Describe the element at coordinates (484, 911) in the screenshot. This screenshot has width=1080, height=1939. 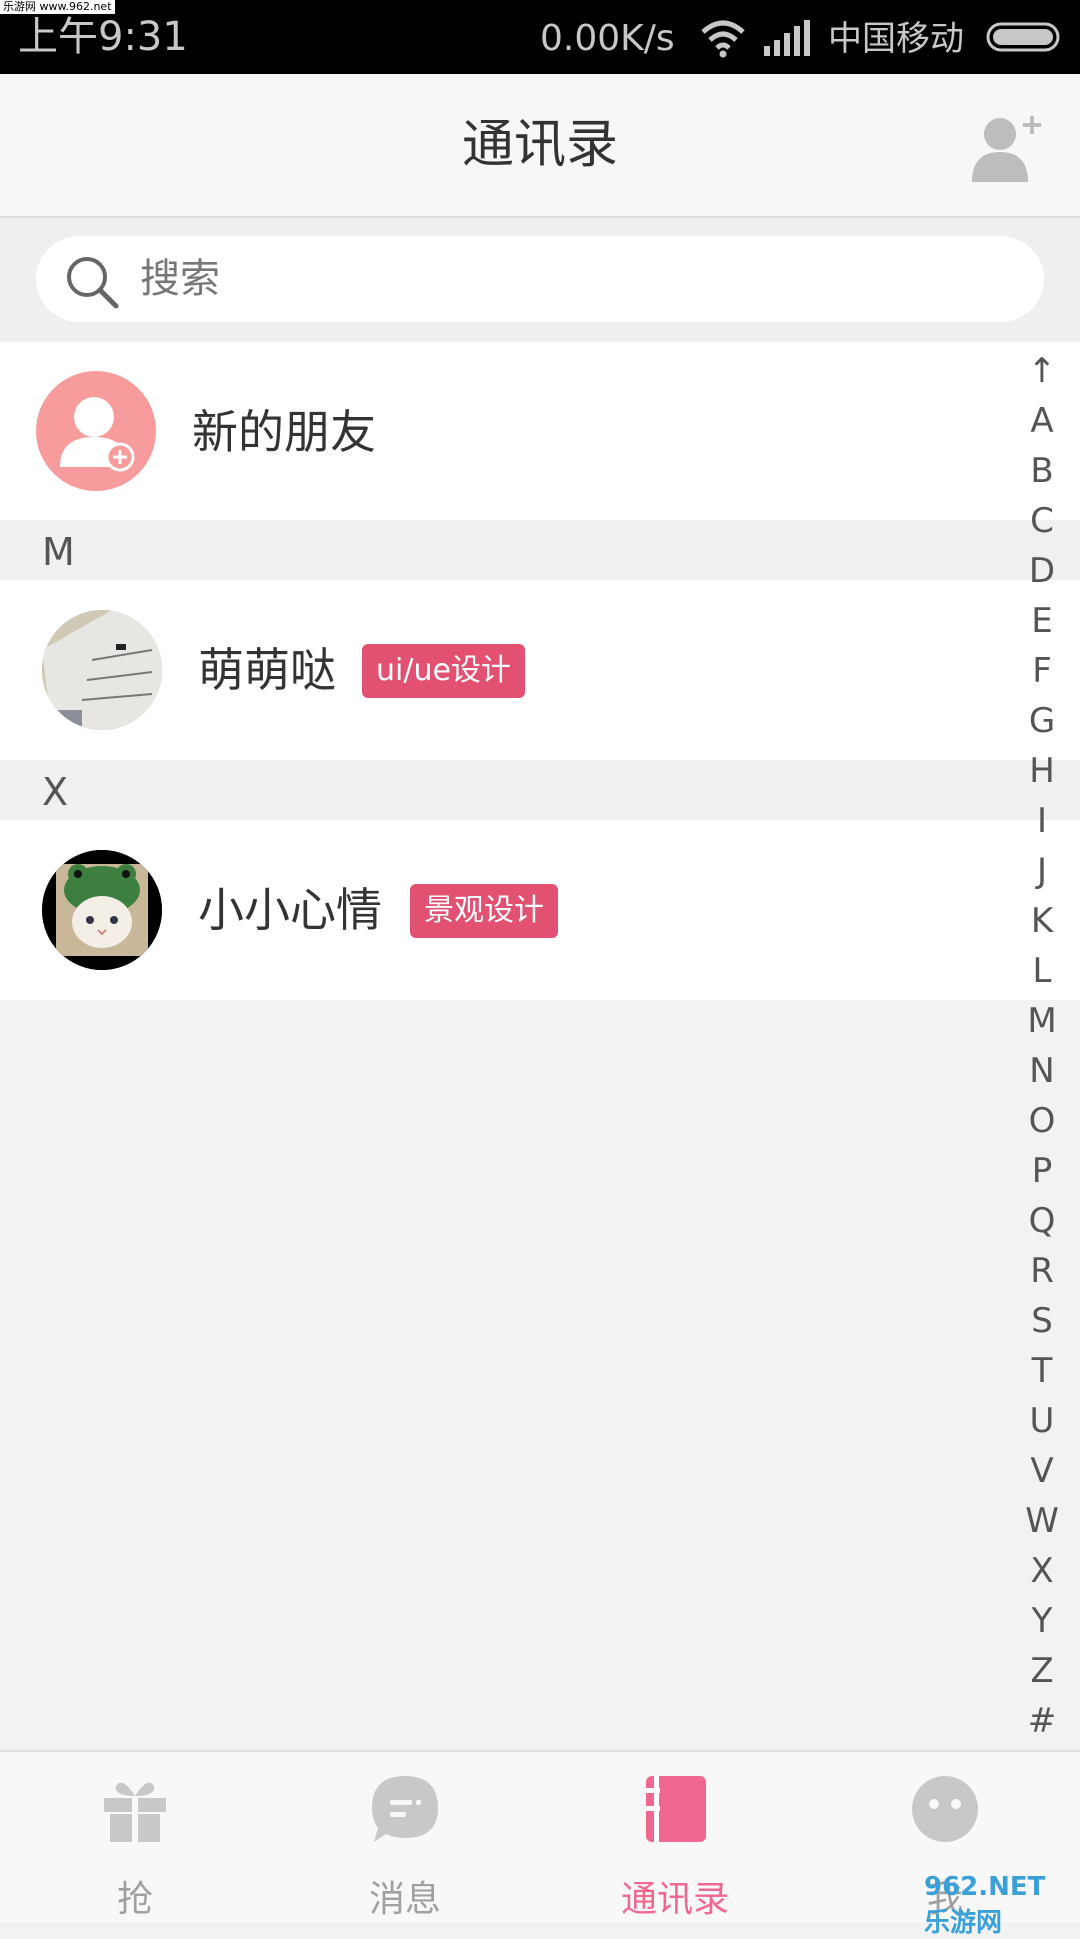
I see `contact-tag: 景观设计` at that location.